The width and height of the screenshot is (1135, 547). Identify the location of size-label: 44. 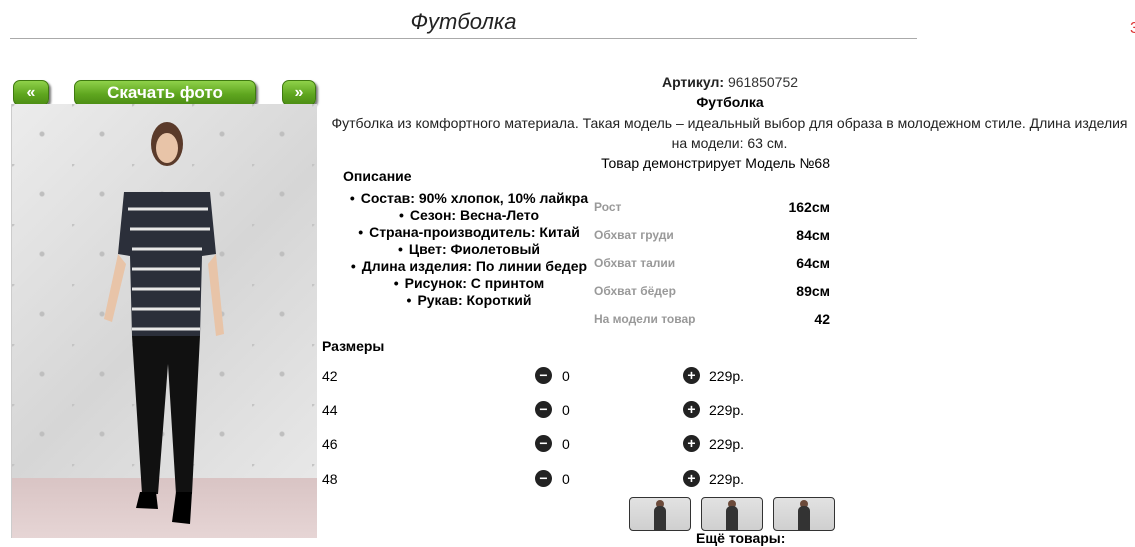
(330, 410).